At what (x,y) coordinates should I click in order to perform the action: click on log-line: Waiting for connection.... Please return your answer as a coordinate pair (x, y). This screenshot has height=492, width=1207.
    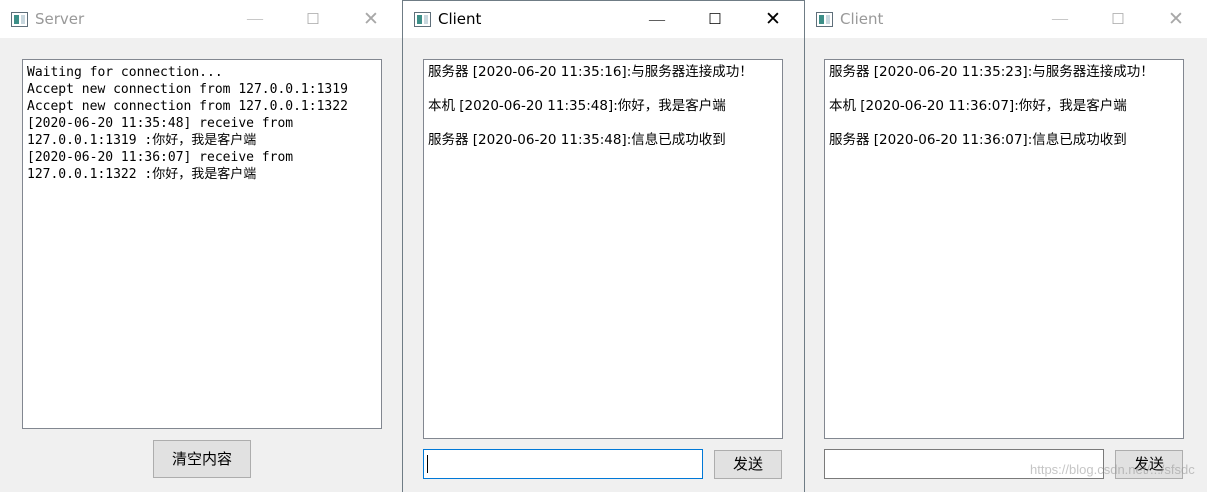
    Looking at the image, I should click on (125, 72).